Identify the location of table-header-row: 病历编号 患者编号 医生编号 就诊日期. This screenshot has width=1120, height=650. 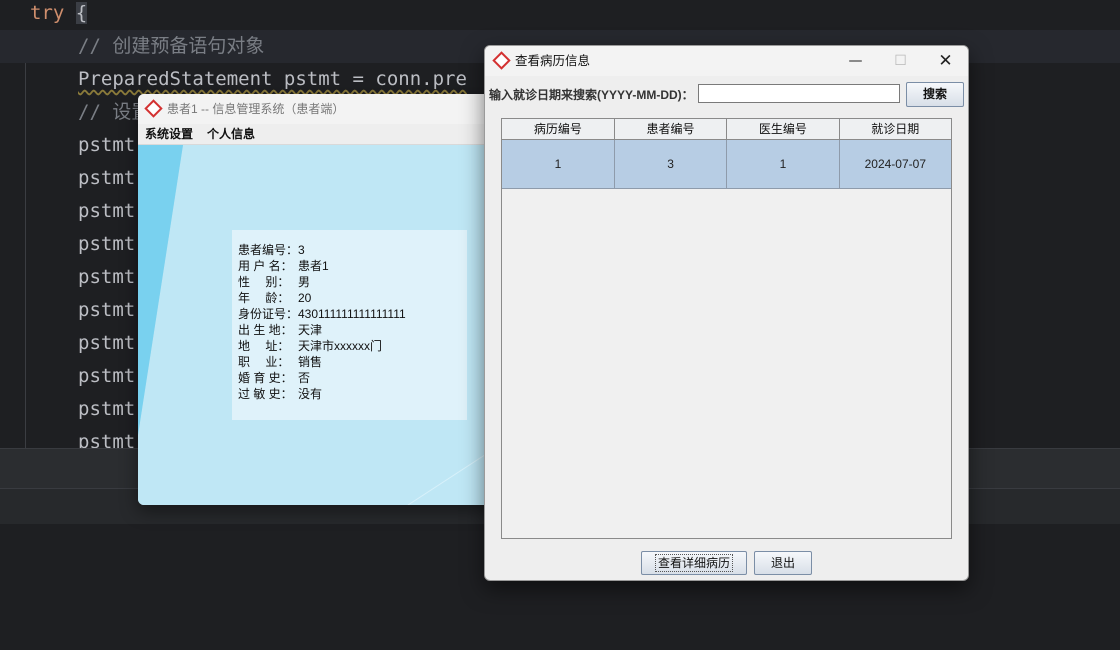
(726, 129).